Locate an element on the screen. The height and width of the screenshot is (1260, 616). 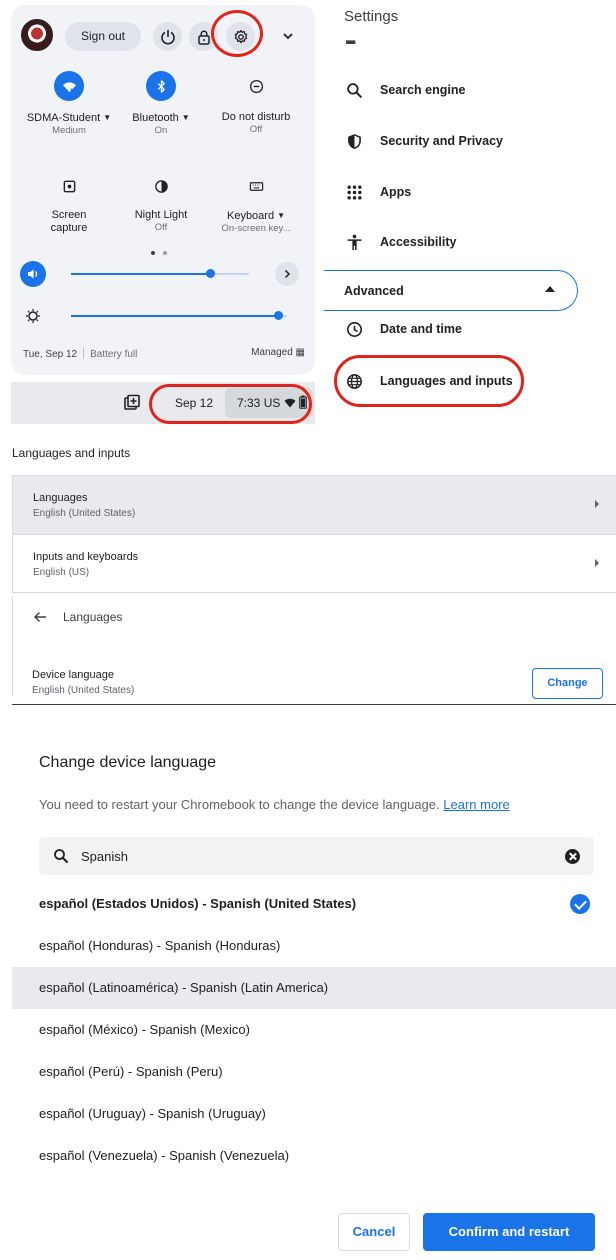
tile-dnd-label: Do not disturb is located at coordinates (256, 117).